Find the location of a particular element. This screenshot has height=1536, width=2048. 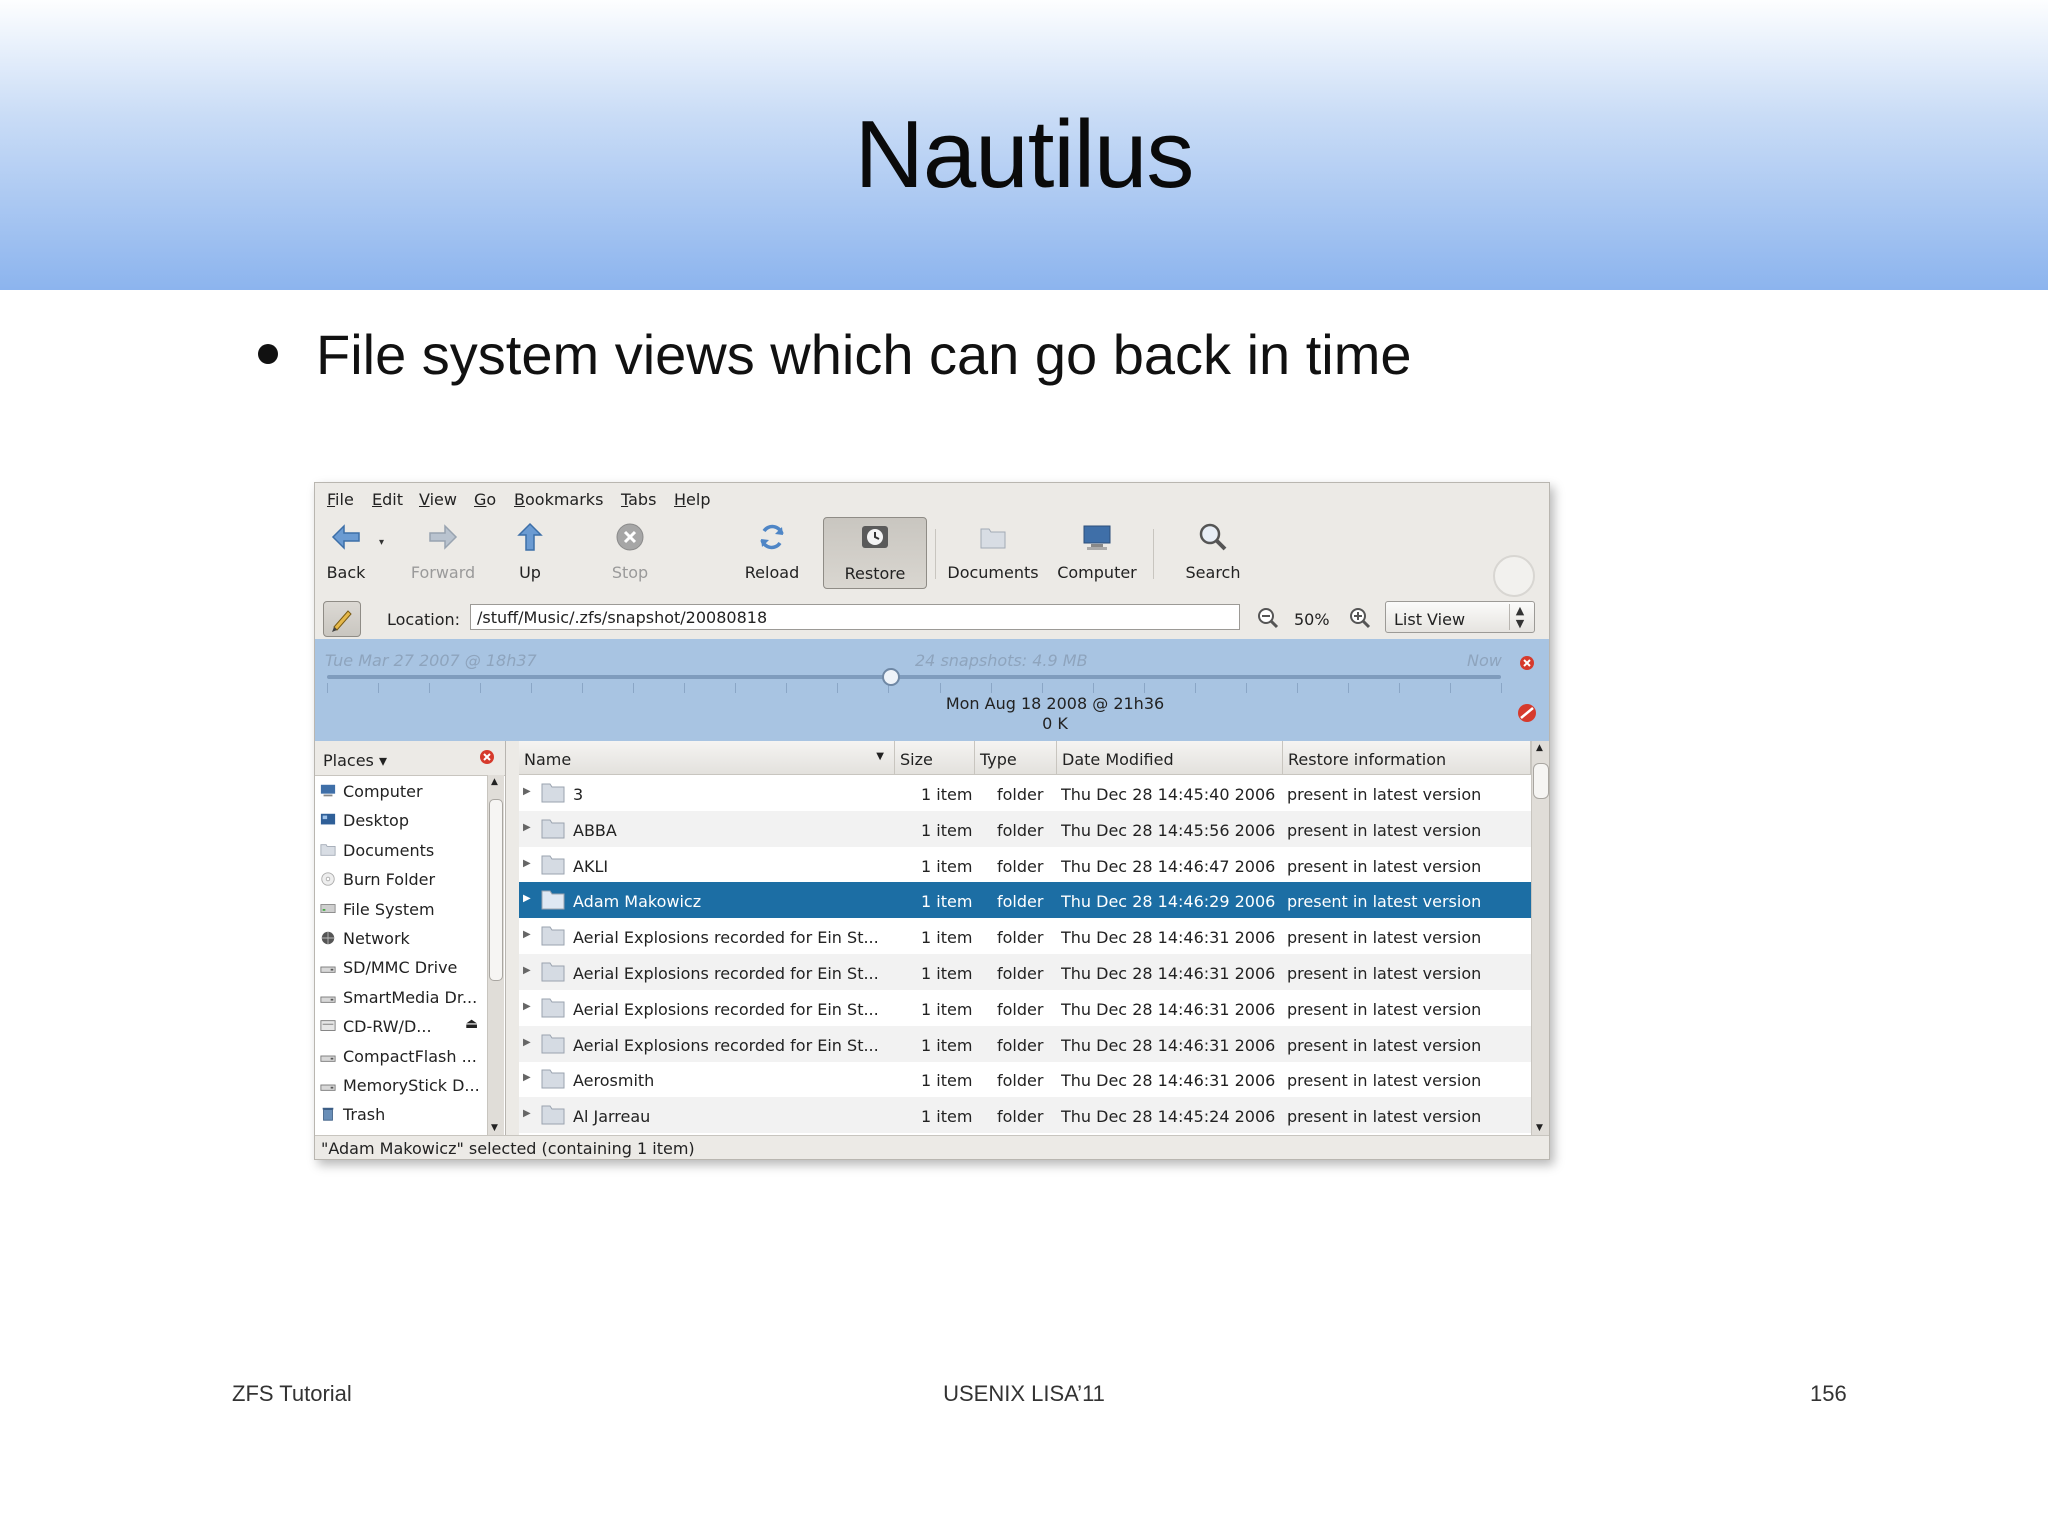

location-input: /stuff/Music/.zfs/snapshot/20080818 is located at coordinates (855, 617).